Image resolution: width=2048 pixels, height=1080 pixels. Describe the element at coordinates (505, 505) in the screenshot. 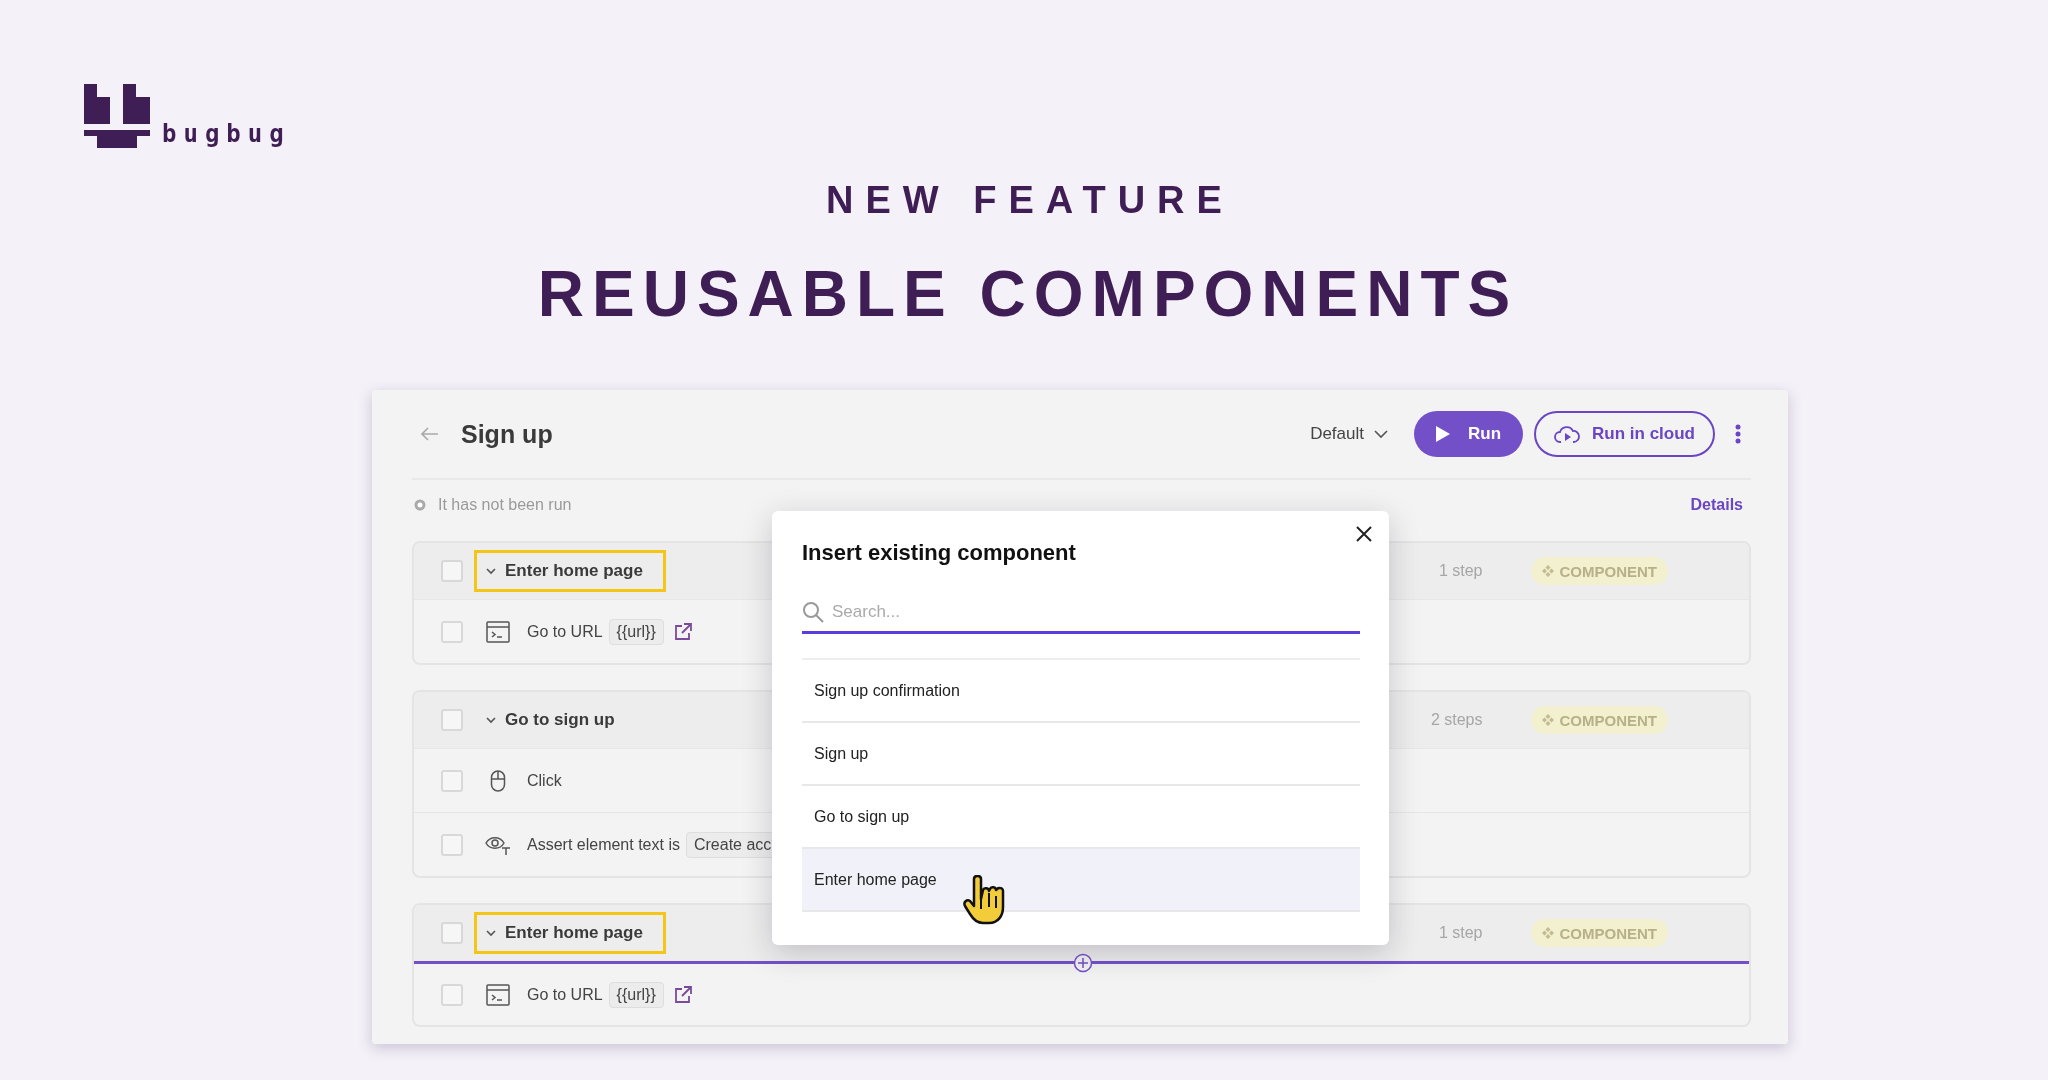

I see `run-status: It has not been run` at that location.